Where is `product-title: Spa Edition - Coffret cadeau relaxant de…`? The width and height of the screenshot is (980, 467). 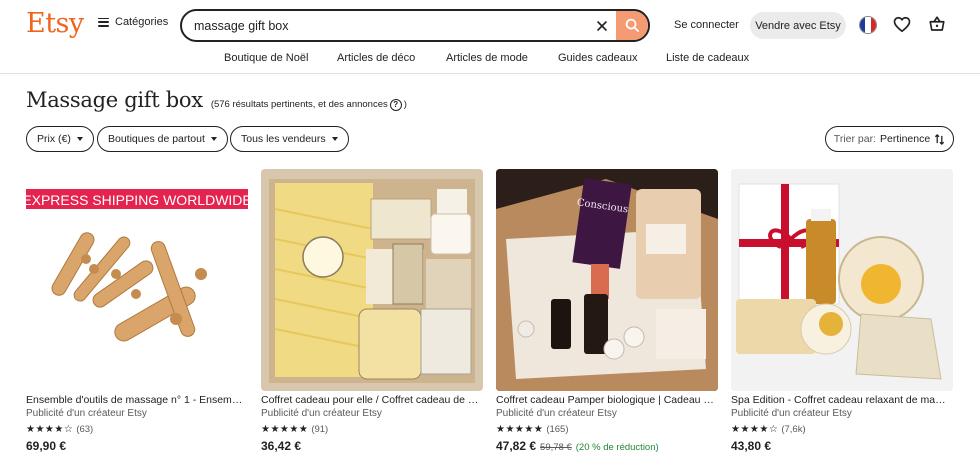
product-title: Spa Edition - Coffret cadeau relaxant de… is located at coordinates (840, 400).